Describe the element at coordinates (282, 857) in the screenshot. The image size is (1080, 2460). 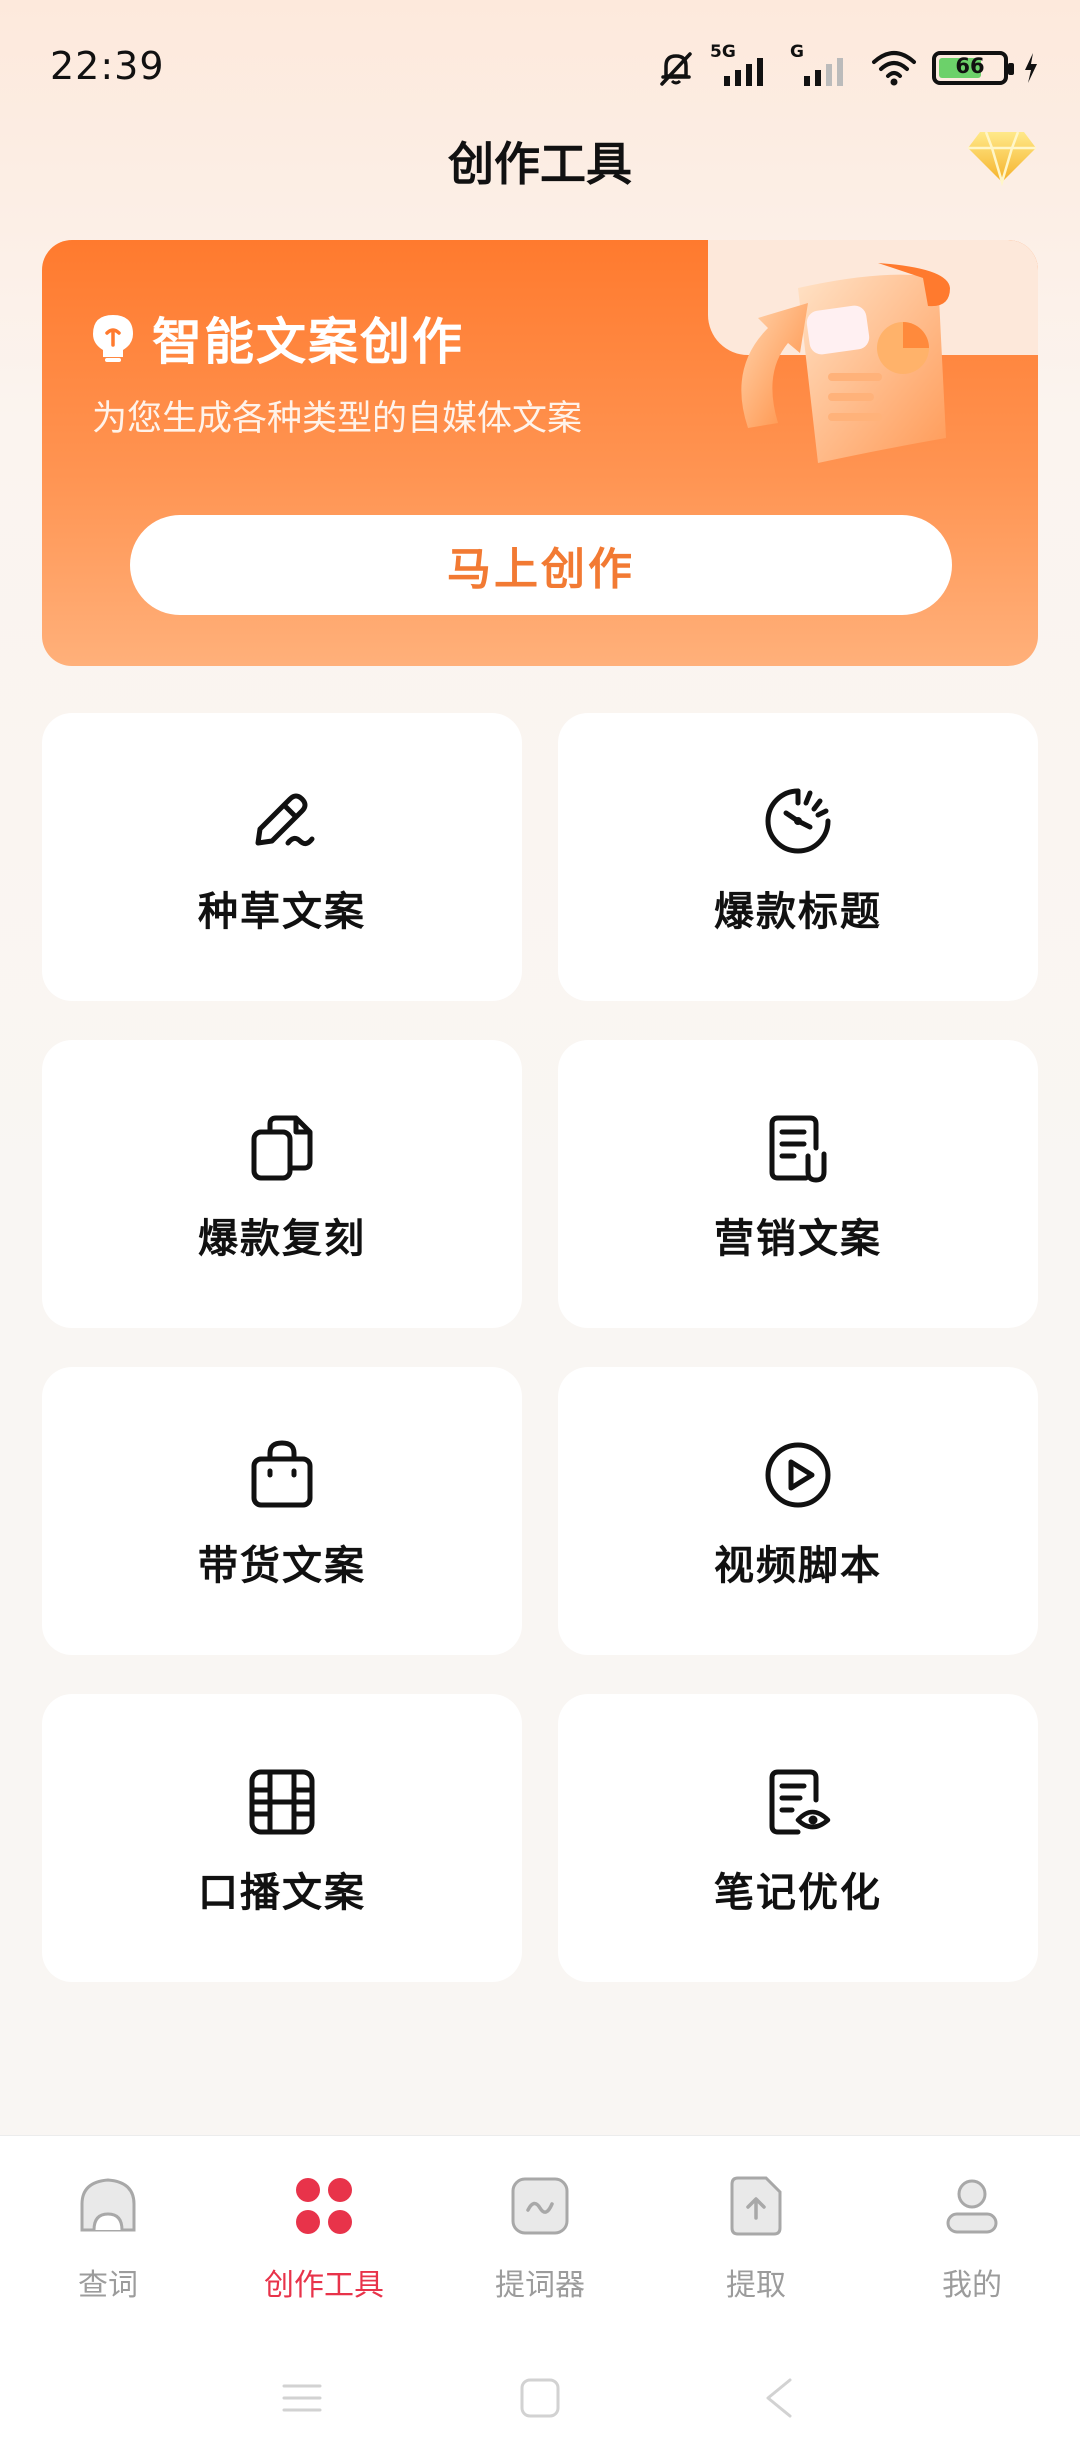
I see `tool-card-seeding-copy: 种草文案` at that location.